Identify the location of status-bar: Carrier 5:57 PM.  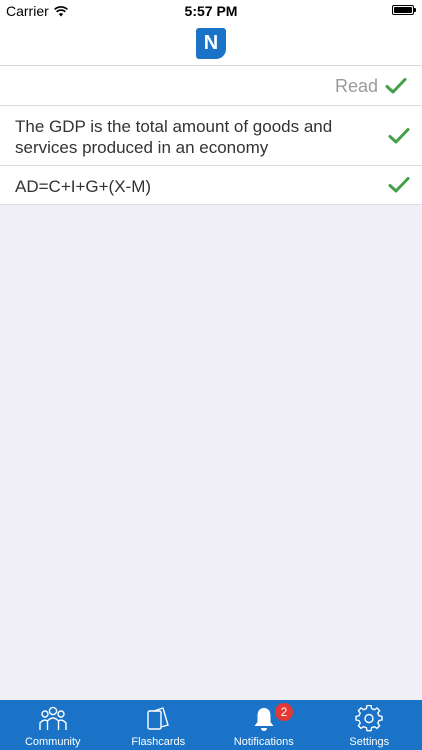
(211, 11).